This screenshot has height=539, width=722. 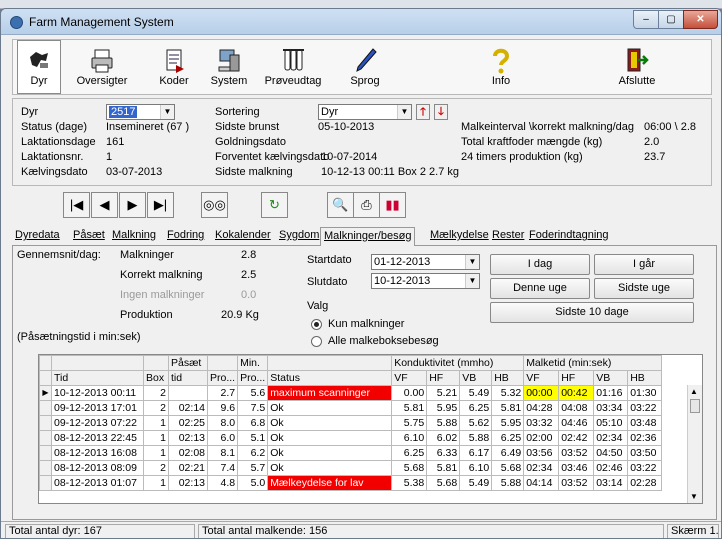 What do you see at coordinates (156, 378) in the screenshot?
I see `grid-column-header: Box` at bounding box center [156, 378].